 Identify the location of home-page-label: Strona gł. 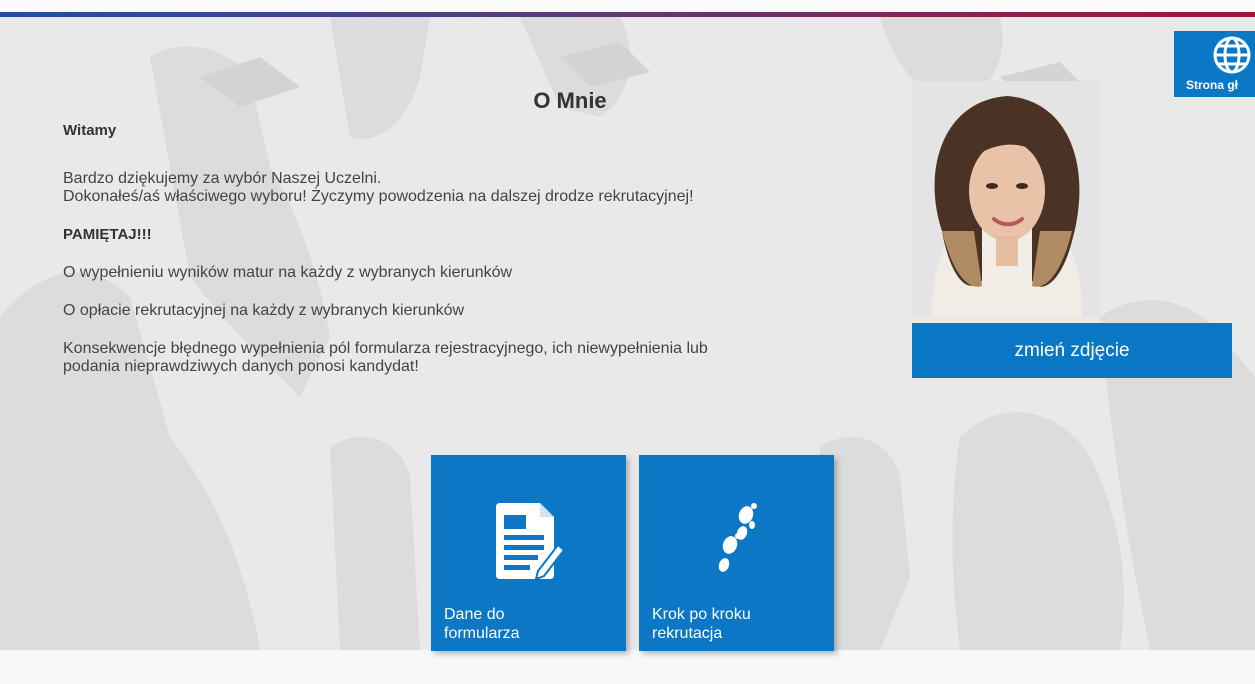
(1212, 85).